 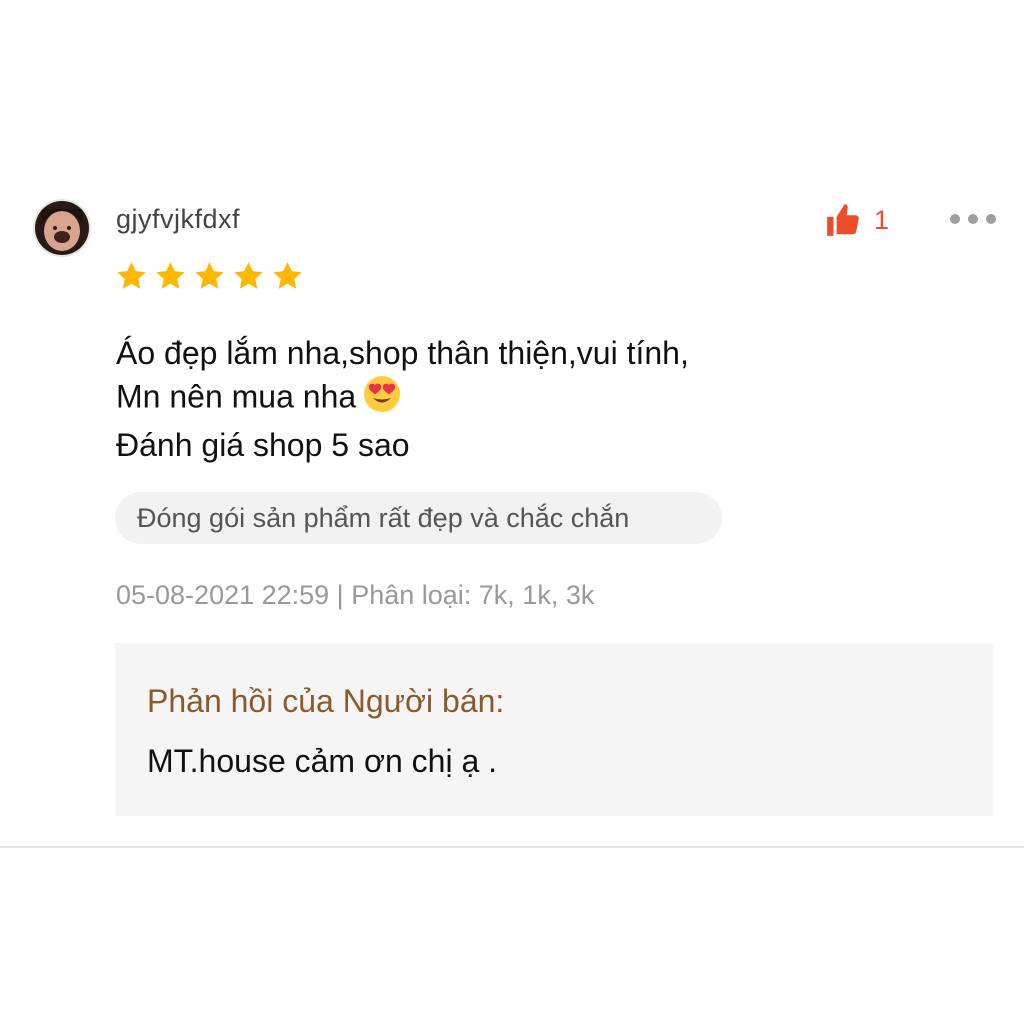 What do you see at coordinates (326, 701) in the screenshot?
I see `seller-reply-title: Phản hồi của Người bán:` at bounding box center [326, 701].